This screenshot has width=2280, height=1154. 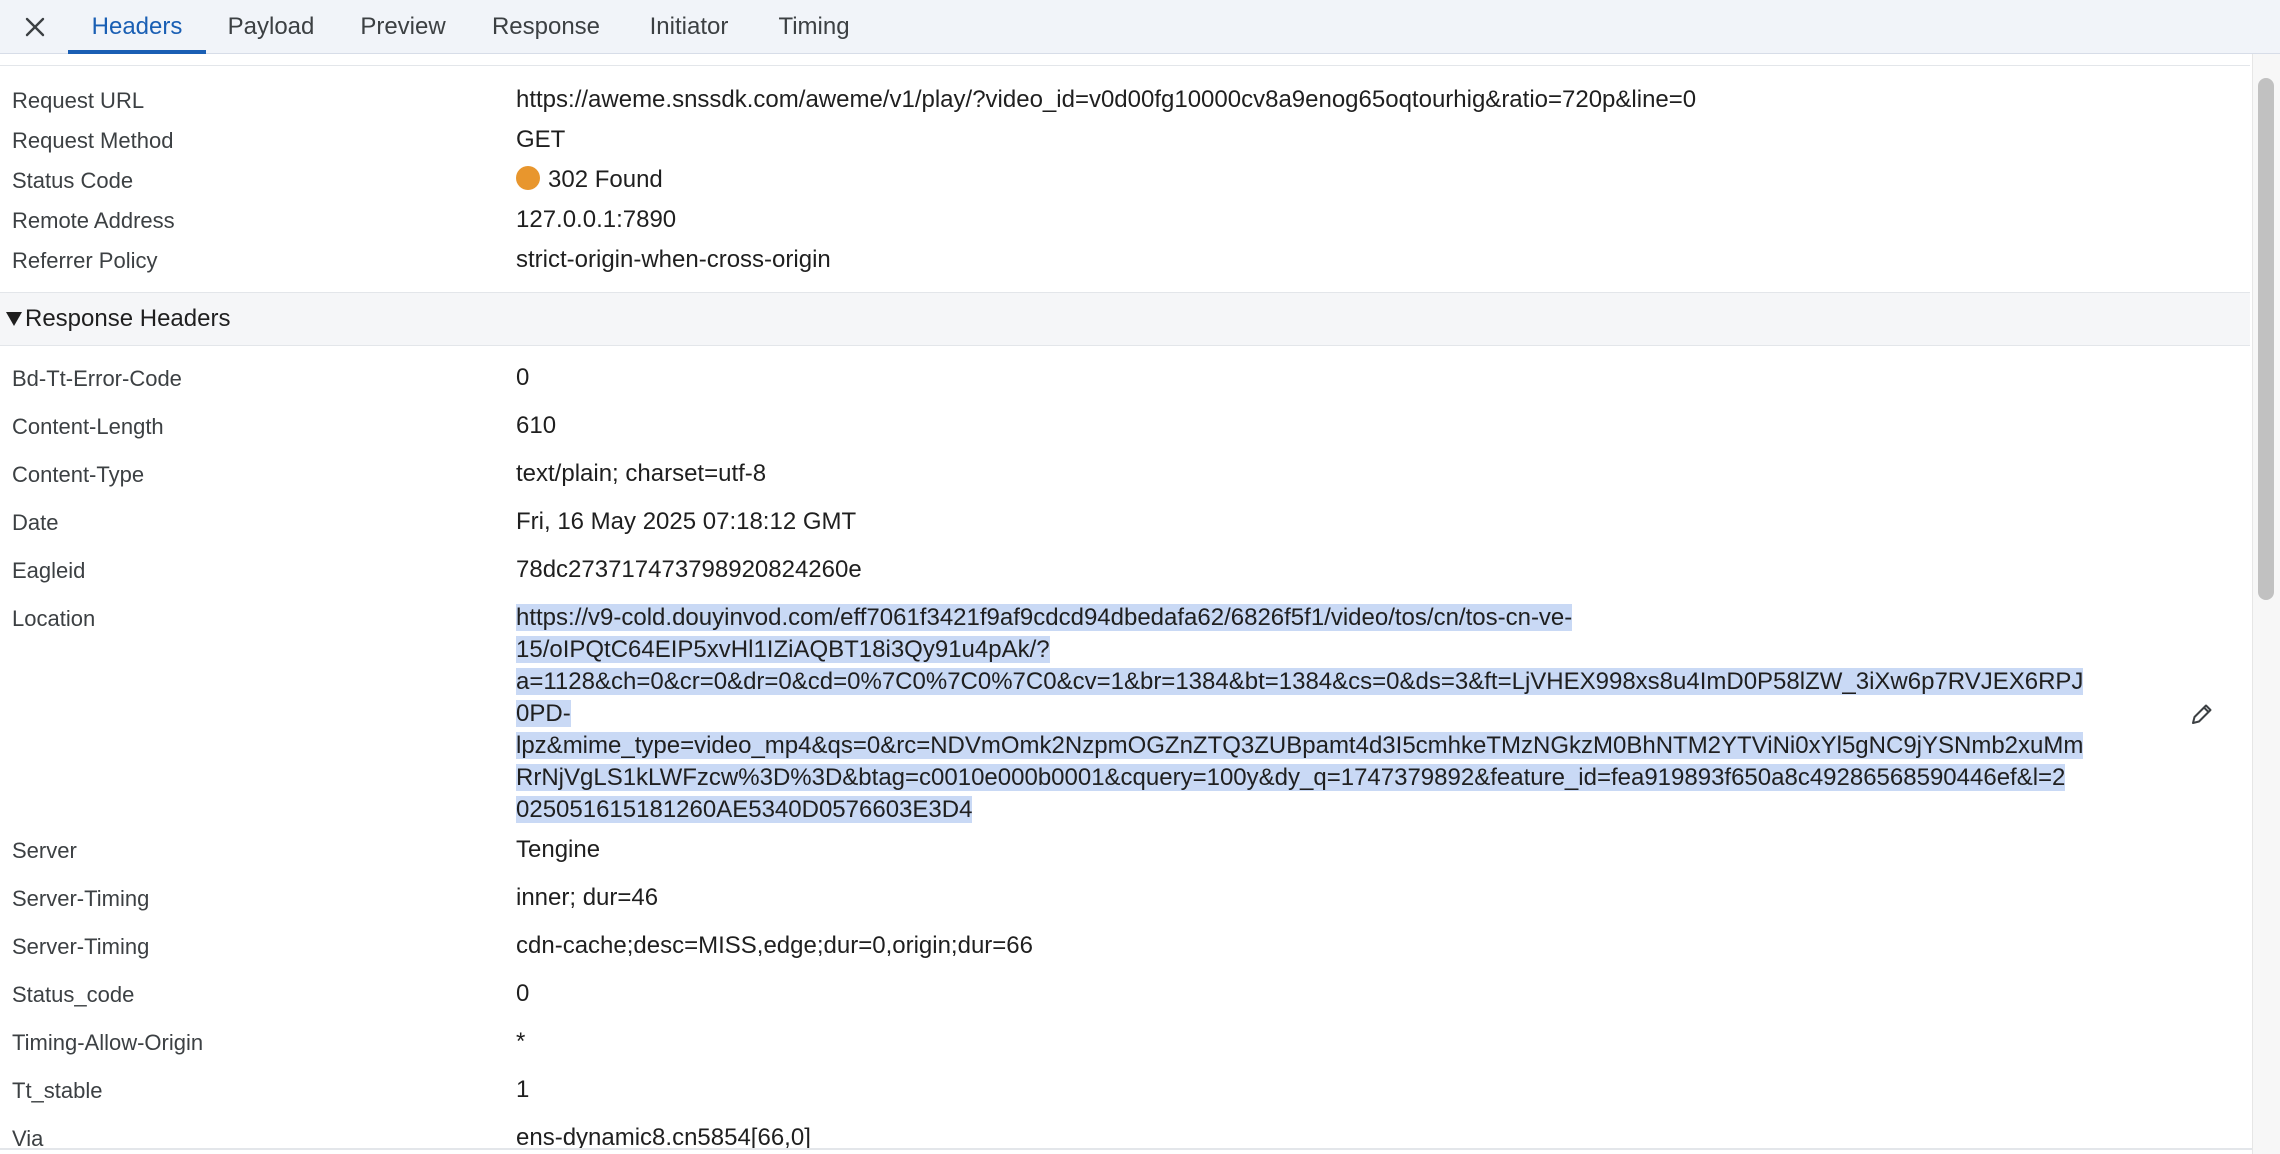 I want to click on header-value: Tengine, so click(x=558, y=849).